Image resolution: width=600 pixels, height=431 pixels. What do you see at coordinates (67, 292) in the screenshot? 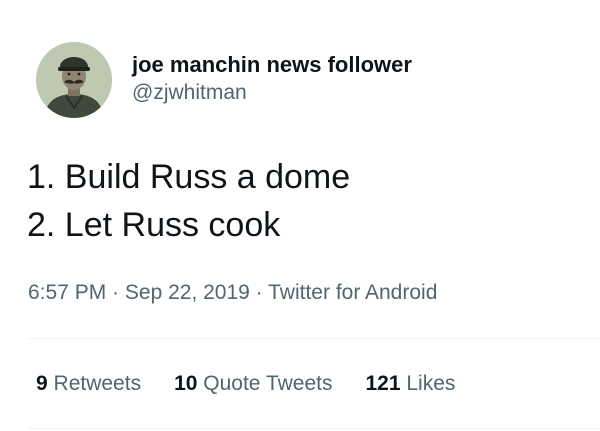
I see `tweet-time: 6:57 PM` at bounding box center [67, 292].